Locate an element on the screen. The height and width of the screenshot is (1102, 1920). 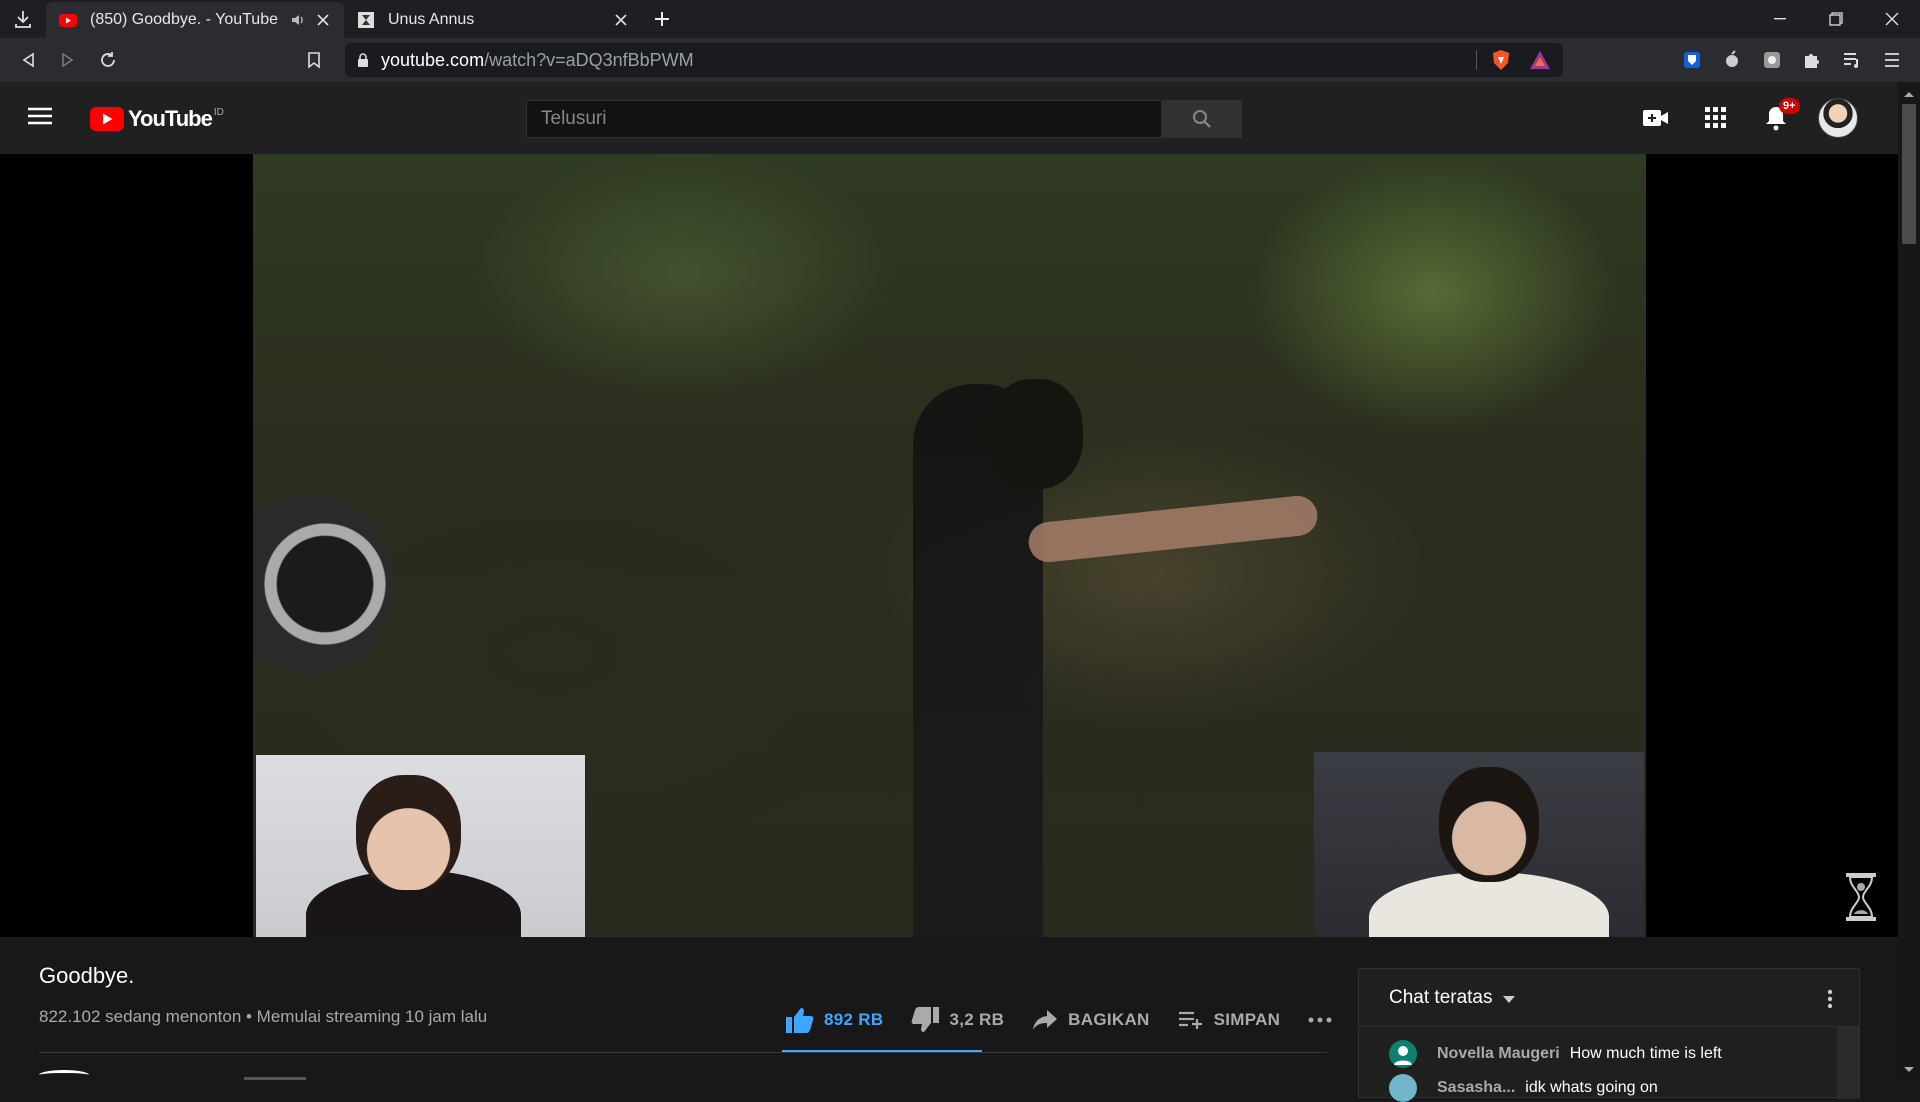
overlay-cam-left is located at coordinates (420, 846).